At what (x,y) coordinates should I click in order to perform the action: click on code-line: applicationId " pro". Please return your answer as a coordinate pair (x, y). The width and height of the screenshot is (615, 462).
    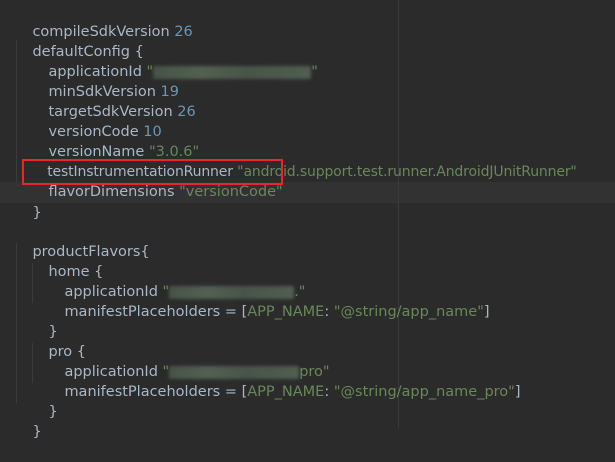
    Looking at the image, I should click on (187, 361).